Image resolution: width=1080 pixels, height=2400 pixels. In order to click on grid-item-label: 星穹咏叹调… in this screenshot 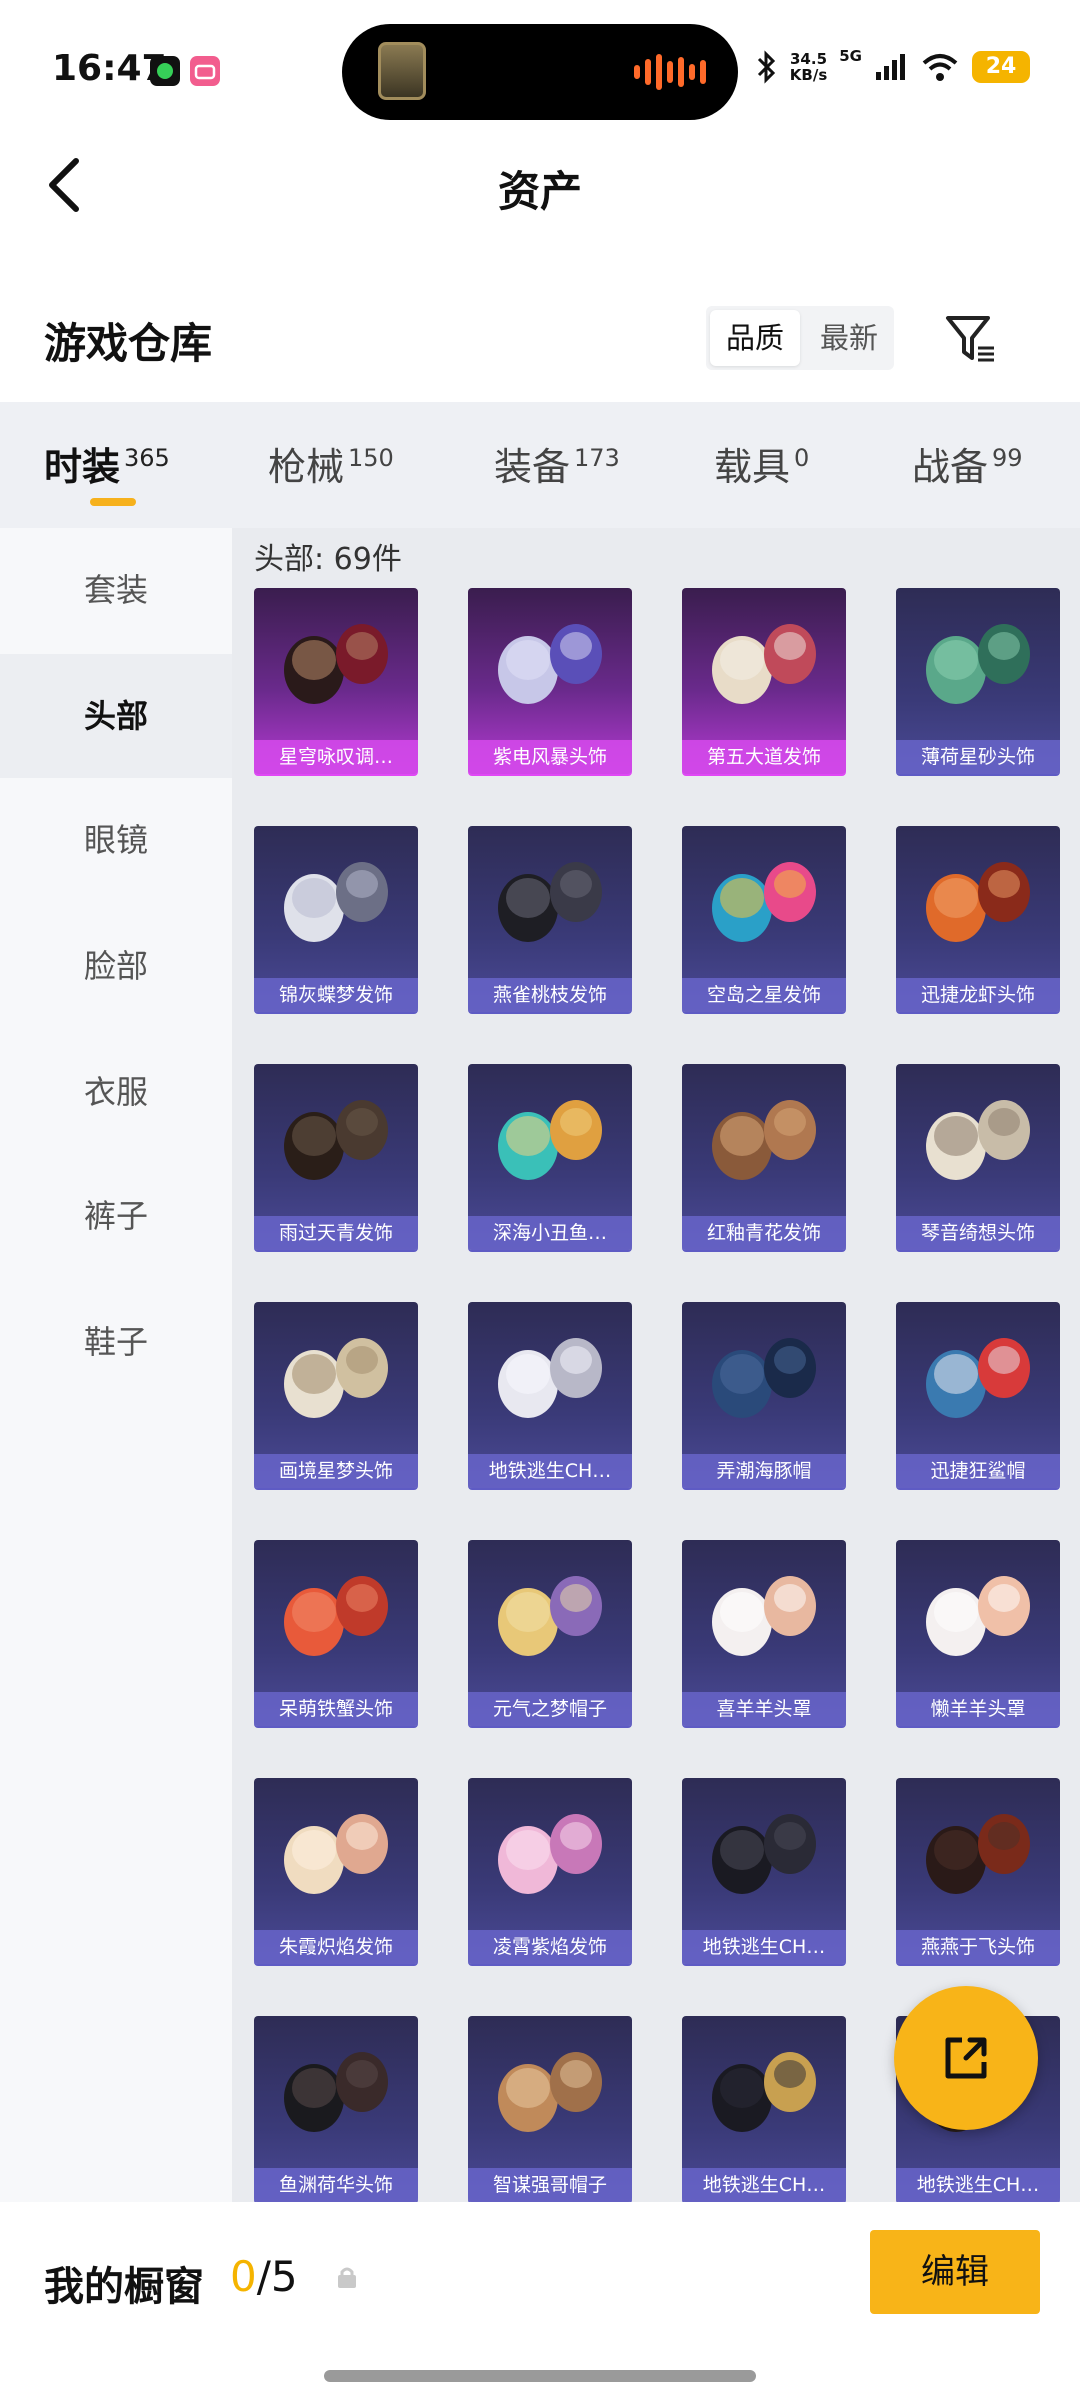, I will do `click(336, 757)`.